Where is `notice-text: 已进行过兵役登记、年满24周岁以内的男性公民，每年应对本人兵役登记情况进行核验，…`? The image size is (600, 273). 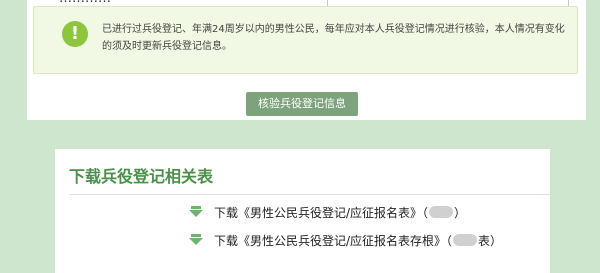
notice-text: 已进行过兵役登记、年满24周岁以内的男性公民，每年应对本人兵役登记情况进行核验，… is located at coordinates (333, 38).